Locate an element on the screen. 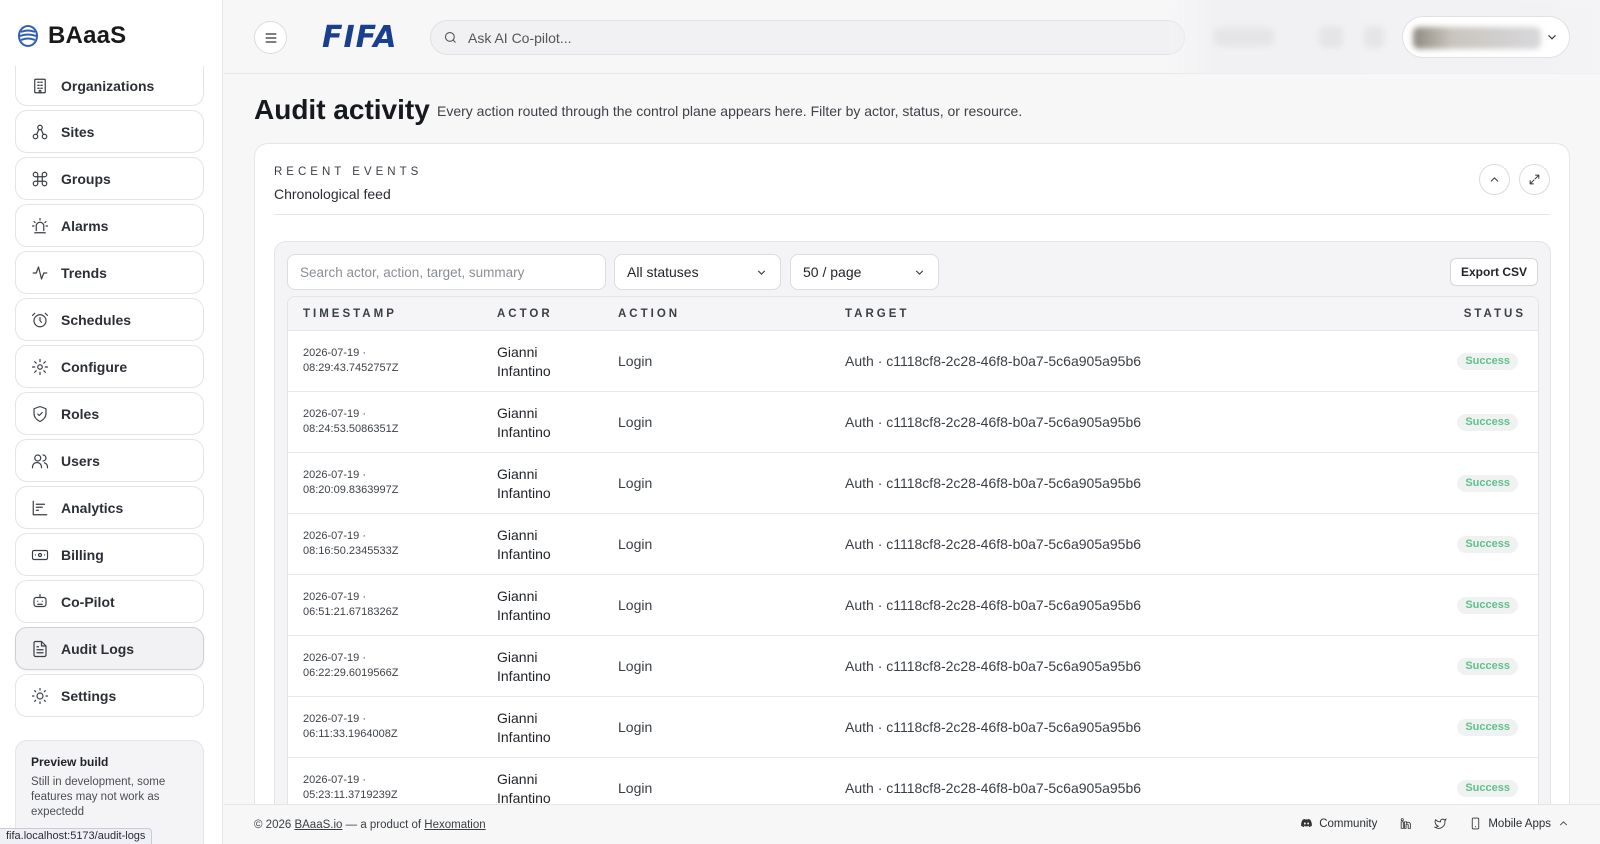  sidebar-item-organizations: Organizations is located at coordinates (109, 86).